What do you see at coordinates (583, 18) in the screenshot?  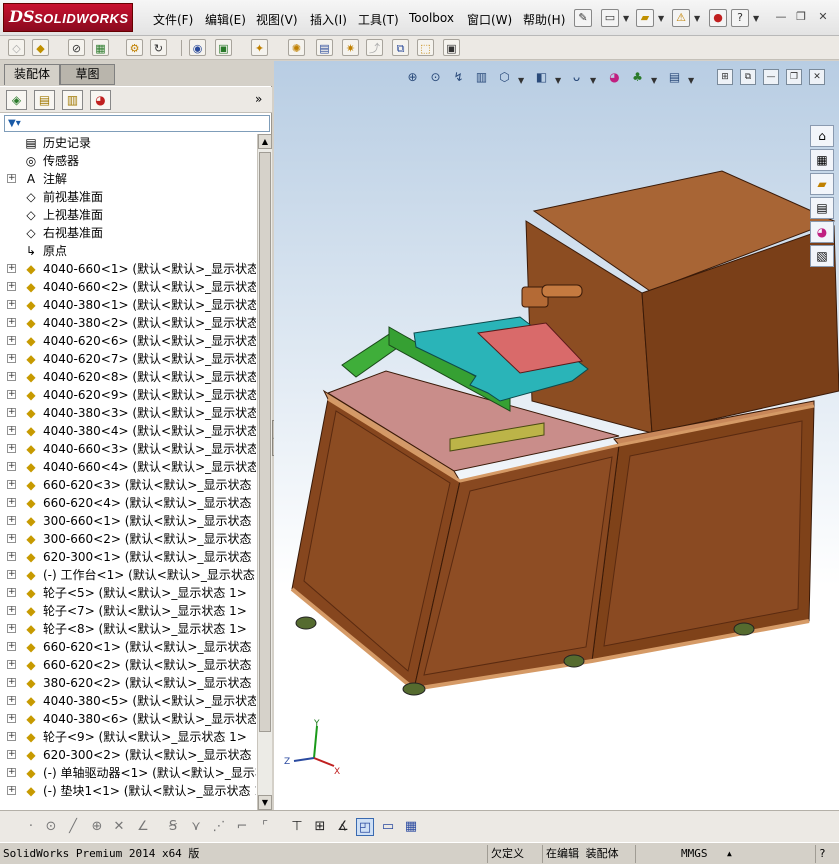 I see `pin-icon: ✎` at bounding box center [583, 18].